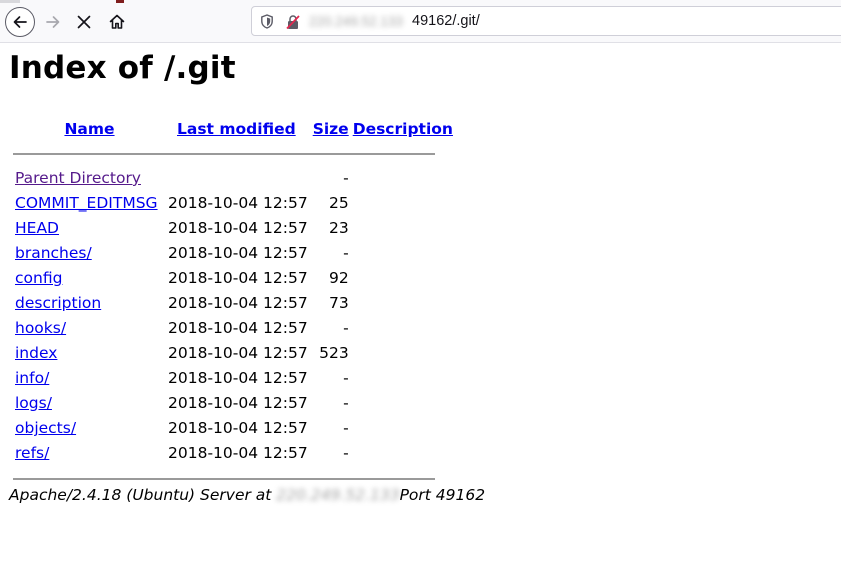  I want to click on file-link: config, so click(38, 278).